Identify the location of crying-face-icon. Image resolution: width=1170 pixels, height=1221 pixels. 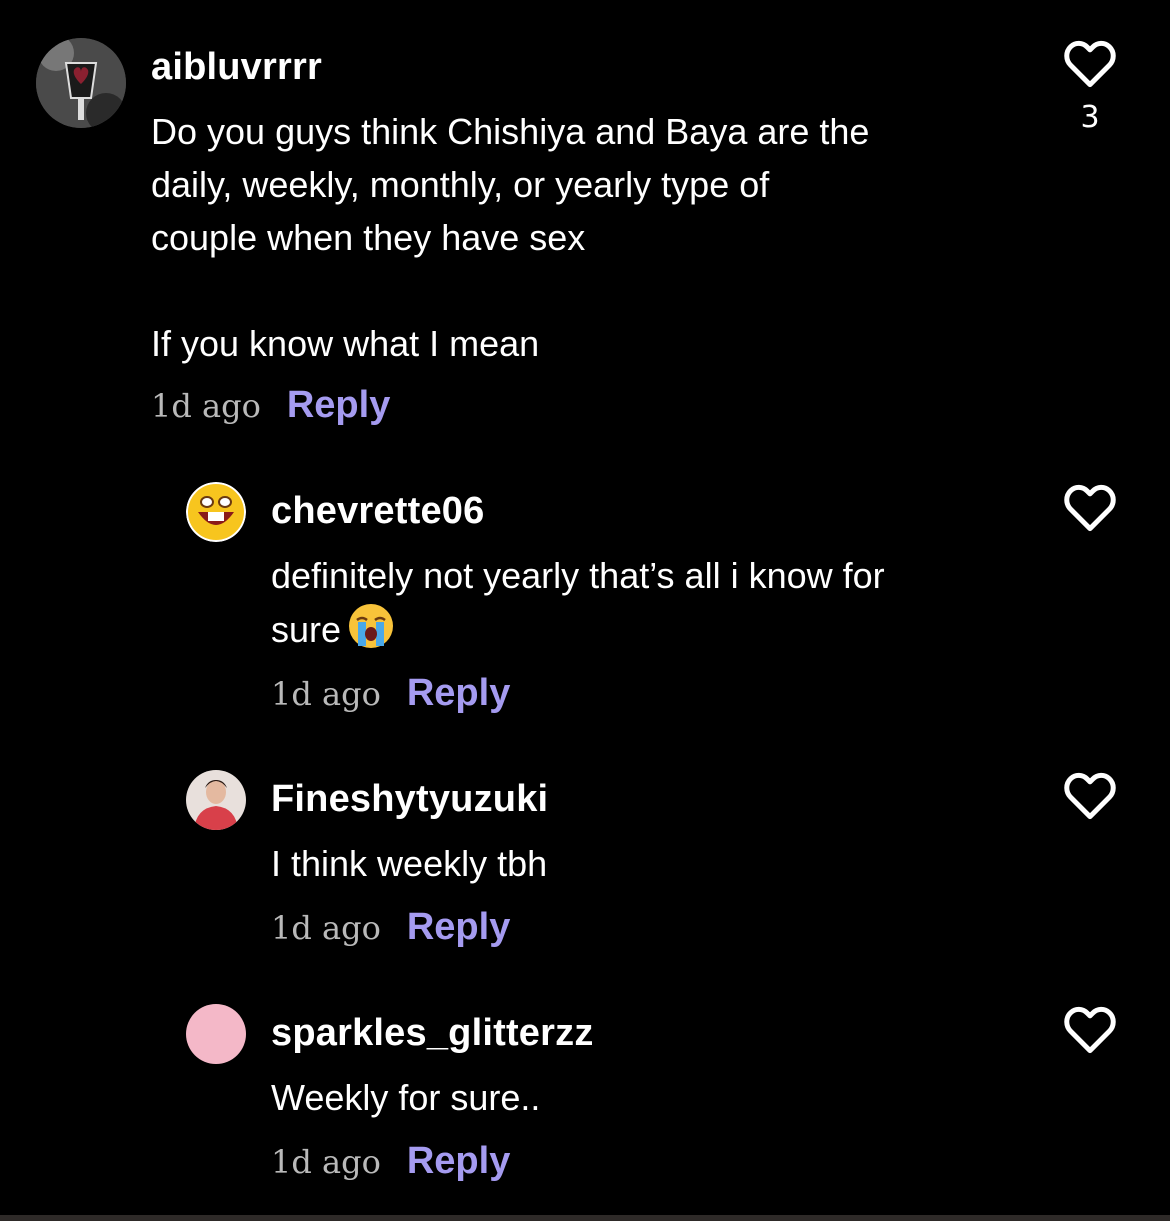
(371, 626).